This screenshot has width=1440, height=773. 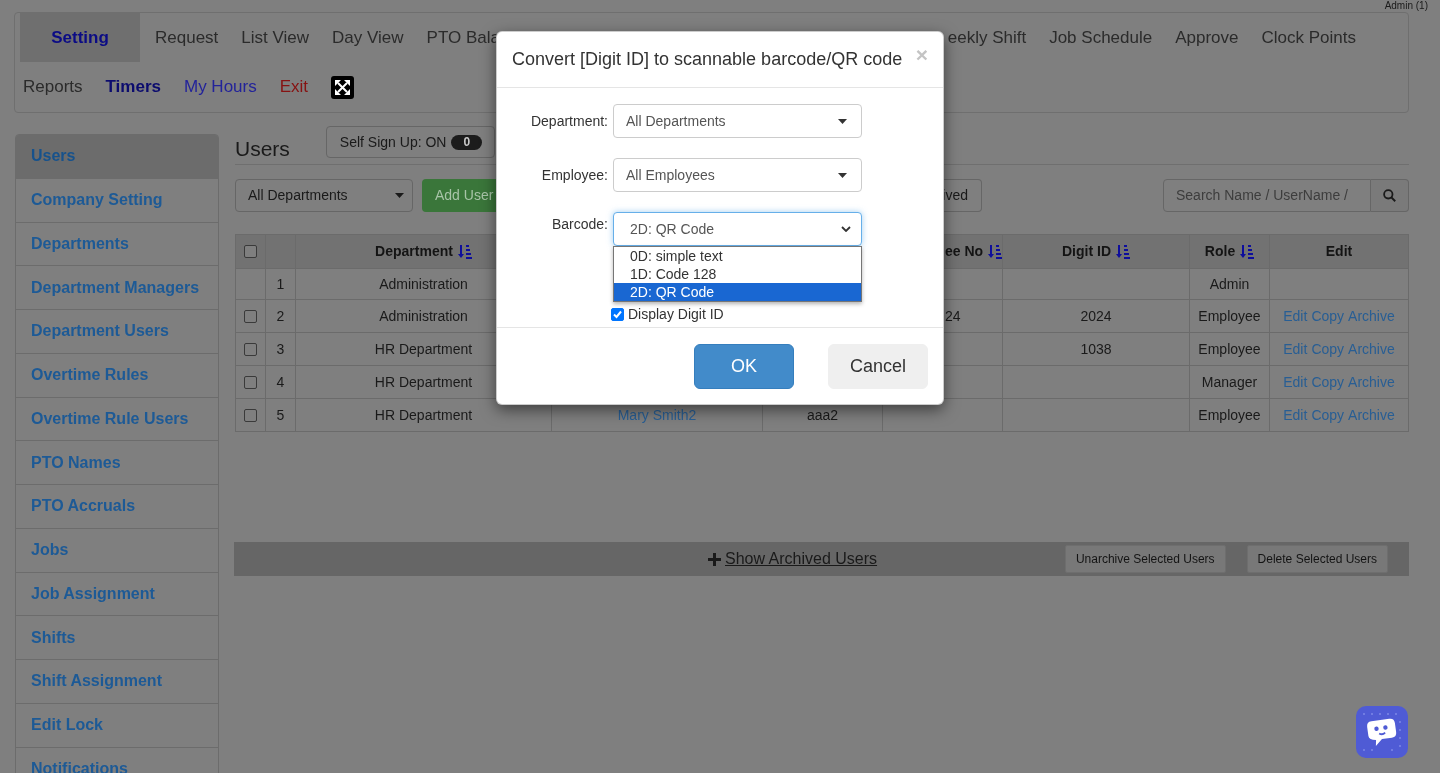 I want to click on fullscreen-icon, so click(x=343, y=87).